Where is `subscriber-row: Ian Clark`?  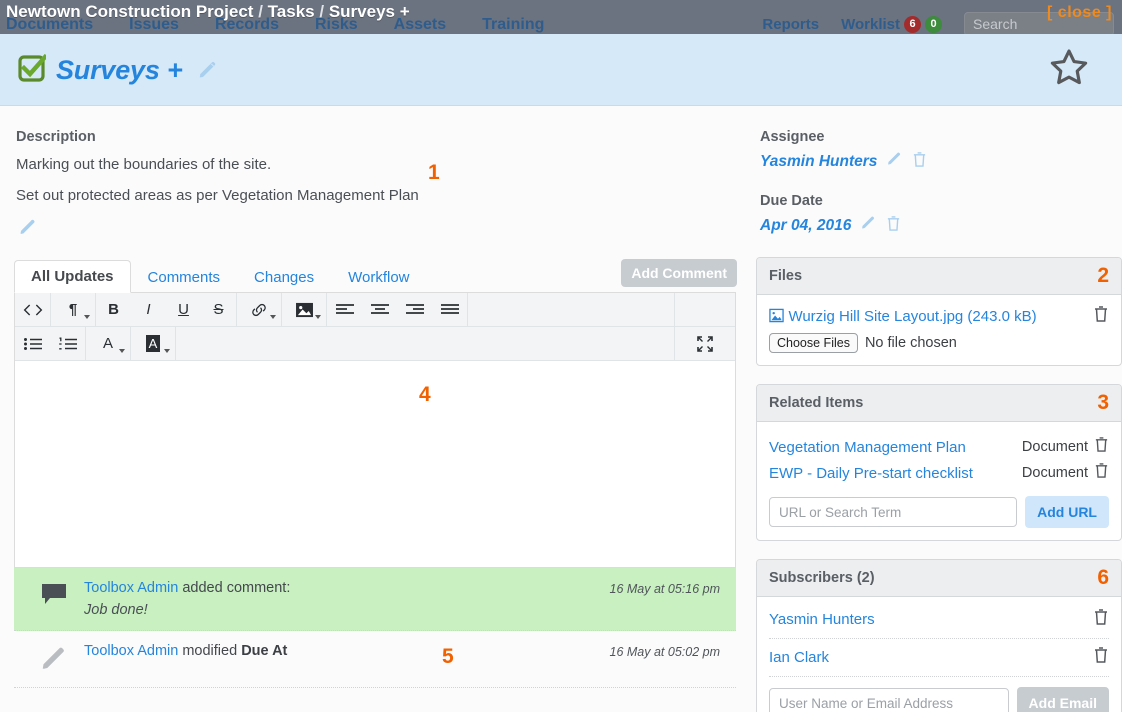 subscriber-row: Ian Clark is located at coordinates (939, 658).